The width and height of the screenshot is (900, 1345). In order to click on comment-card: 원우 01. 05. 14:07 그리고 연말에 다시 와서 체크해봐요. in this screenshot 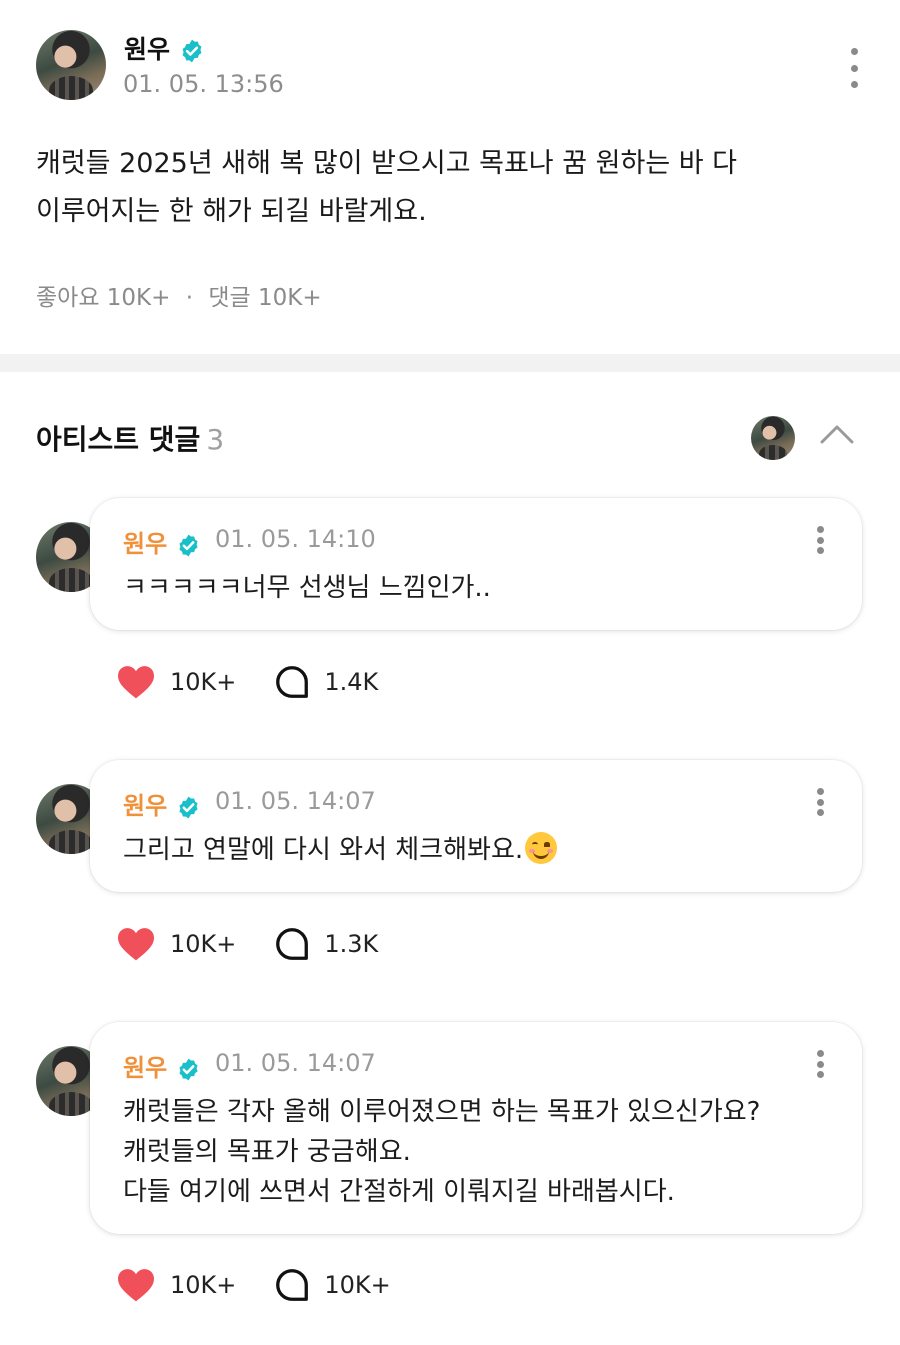, I will do `click(476, 826)`.